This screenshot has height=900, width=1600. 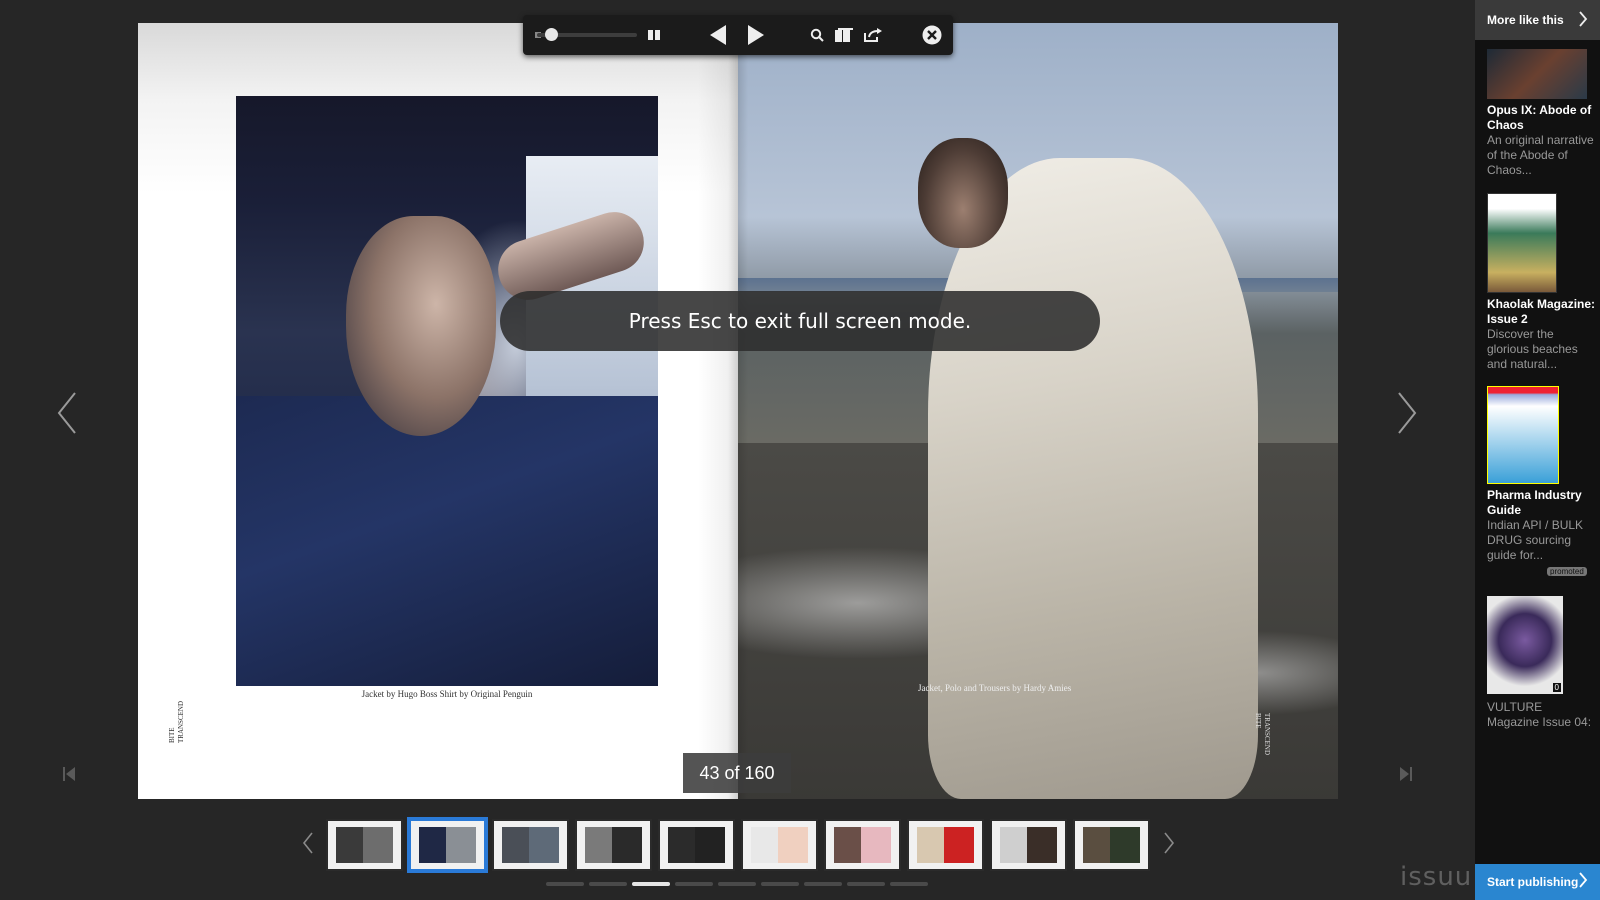 What do you see at coordinates (800, 321) in the screenshot?
I see `fullscreen-notice: Press Esc to exit full screen mode.` at bounding box center [800, 321].